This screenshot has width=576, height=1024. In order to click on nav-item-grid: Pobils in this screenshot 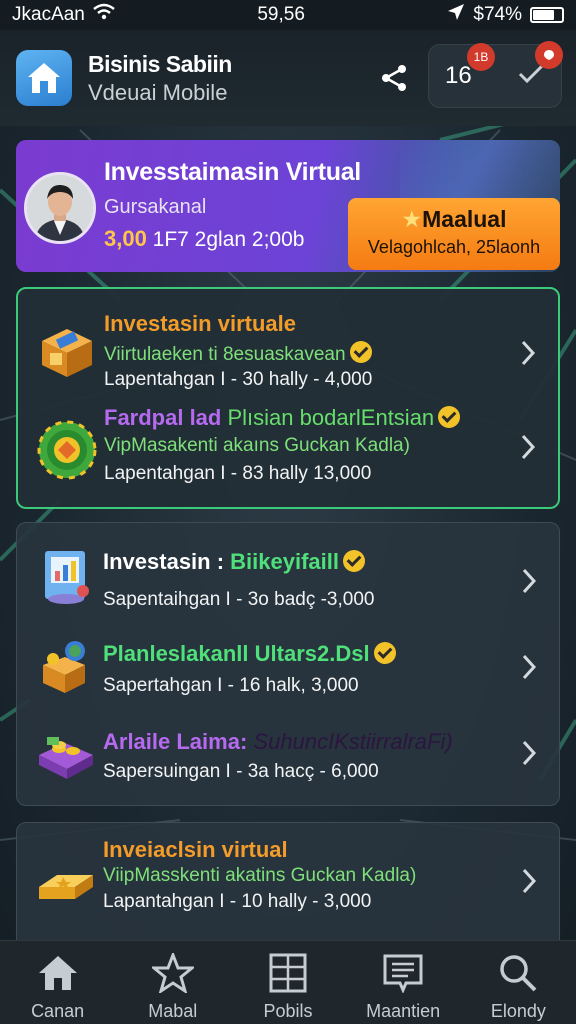, I will do `click(288, 986)`.